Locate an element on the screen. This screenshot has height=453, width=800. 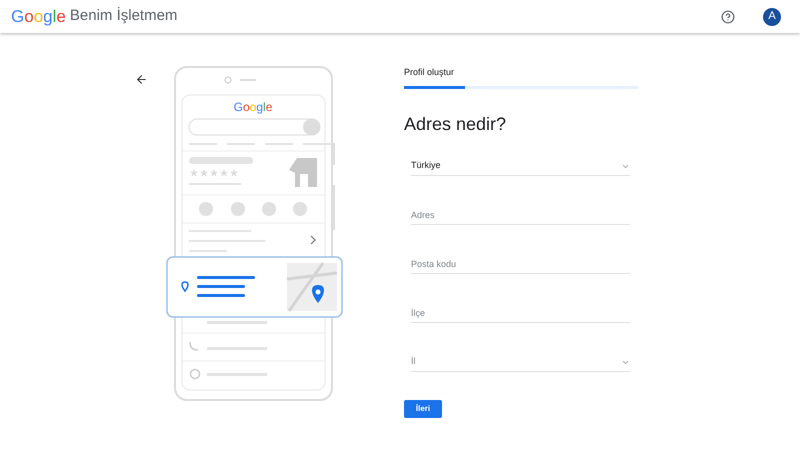
page-title: Adres nedir? is located at coordinates (456, 124).